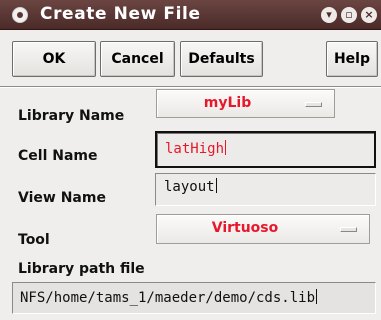  What do you see at coordinates (245, 228) in the screenshot?
I see `tool-value: Virtuoso` at bounding box center [245, 228].